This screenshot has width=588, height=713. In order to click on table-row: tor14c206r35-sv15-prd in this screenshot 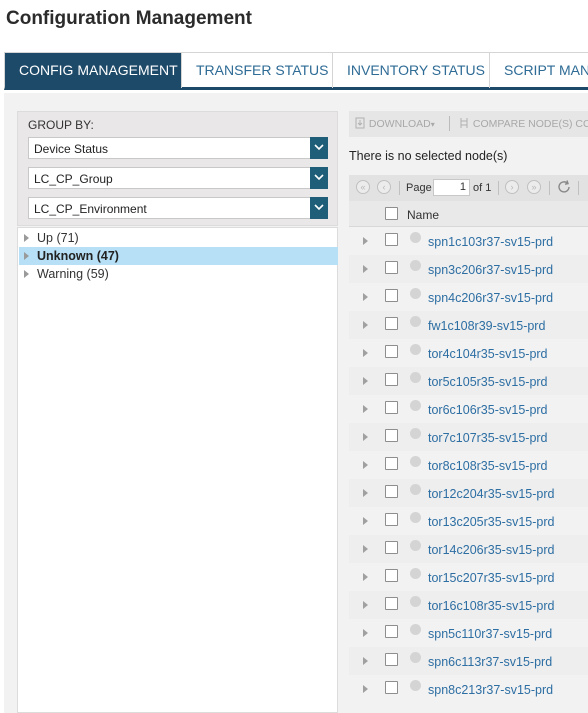, I will do `click(468, 549)`.